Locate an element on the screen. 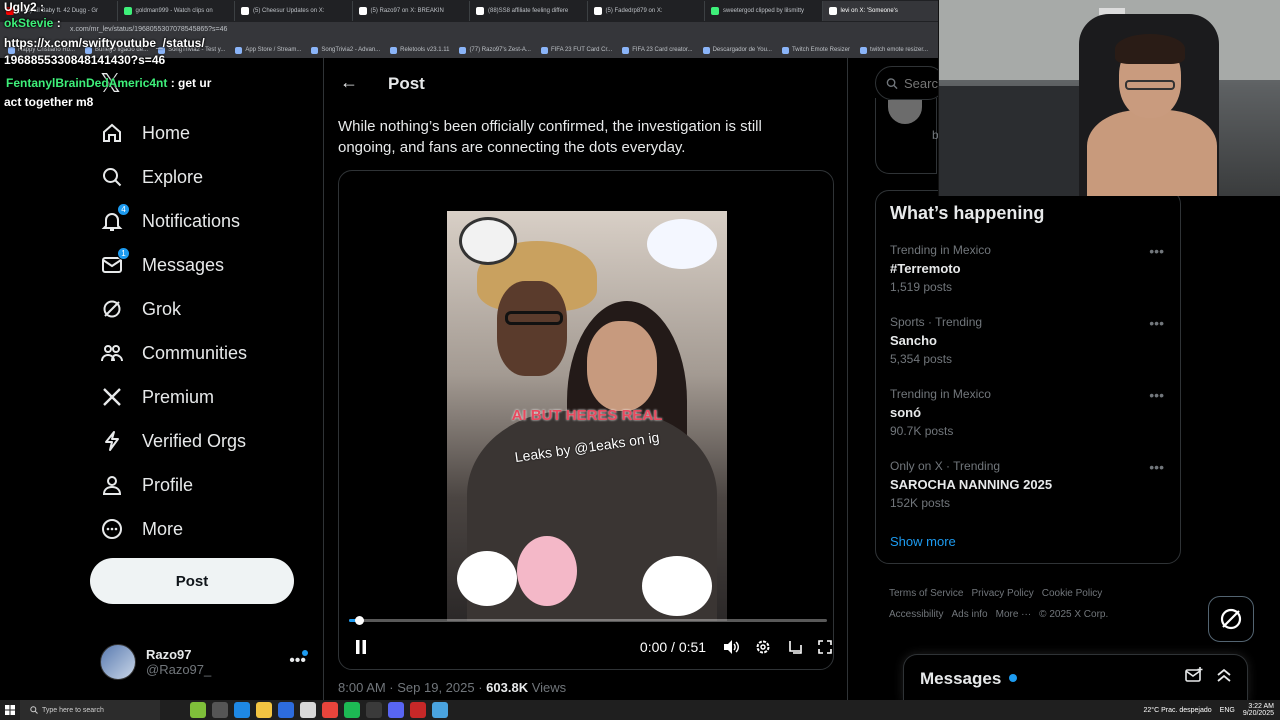 This screenshot has width=1280, height=720. nav-item-label: Notifications is located at coordinates (191, 220).